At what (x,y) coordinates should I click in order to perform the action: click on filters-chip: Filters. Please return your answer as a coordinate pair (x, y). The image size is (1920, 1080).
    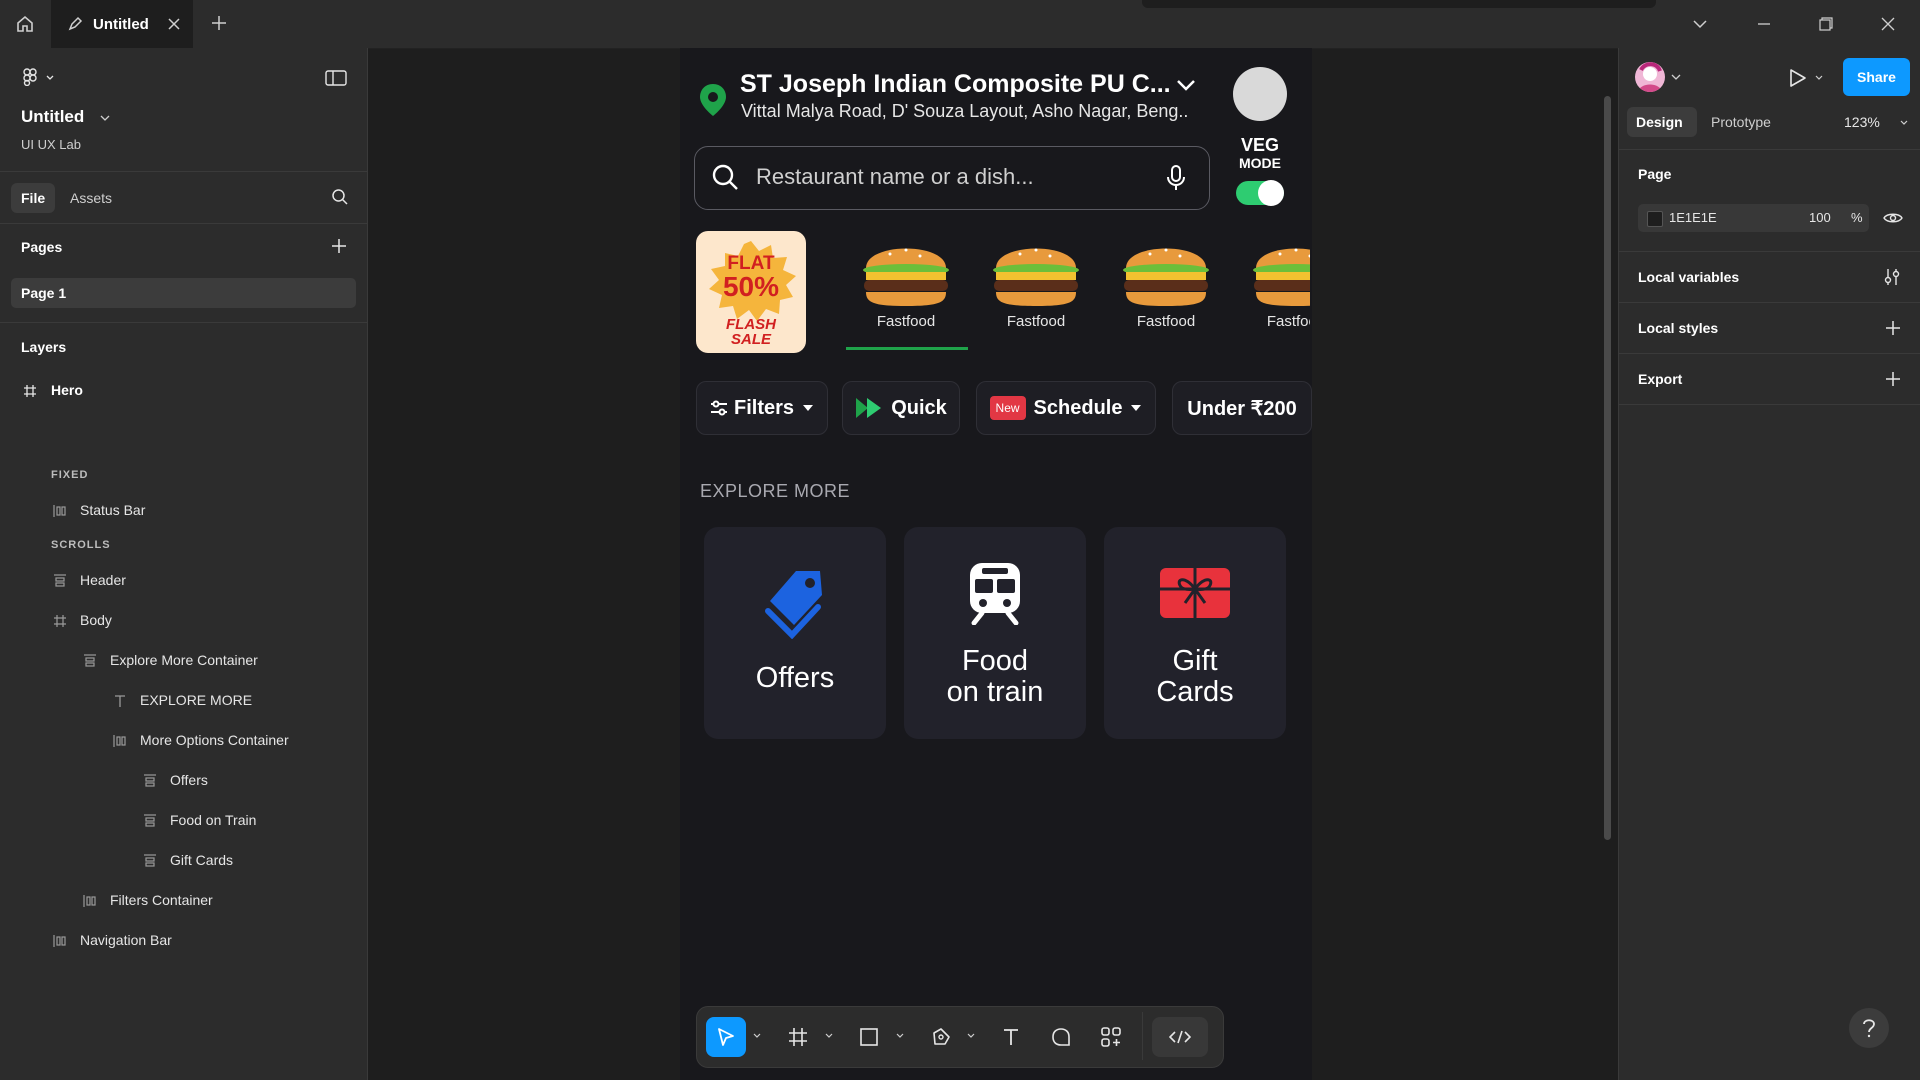
    Looking at the image, I should click on (762, 408).